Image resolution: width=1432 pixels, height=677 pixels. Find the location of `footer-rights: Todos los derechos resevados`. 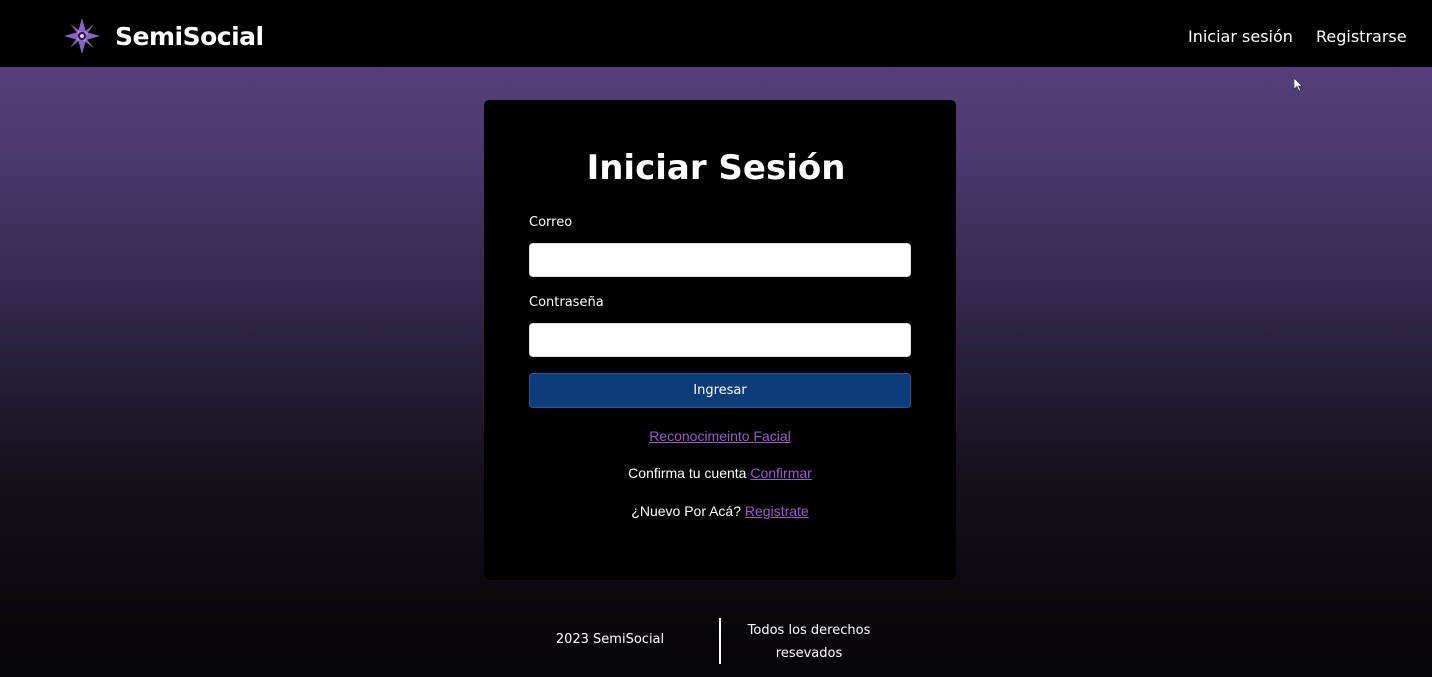

footer-rights: Todos los derechos resevados is located at coordinates (809, 642).